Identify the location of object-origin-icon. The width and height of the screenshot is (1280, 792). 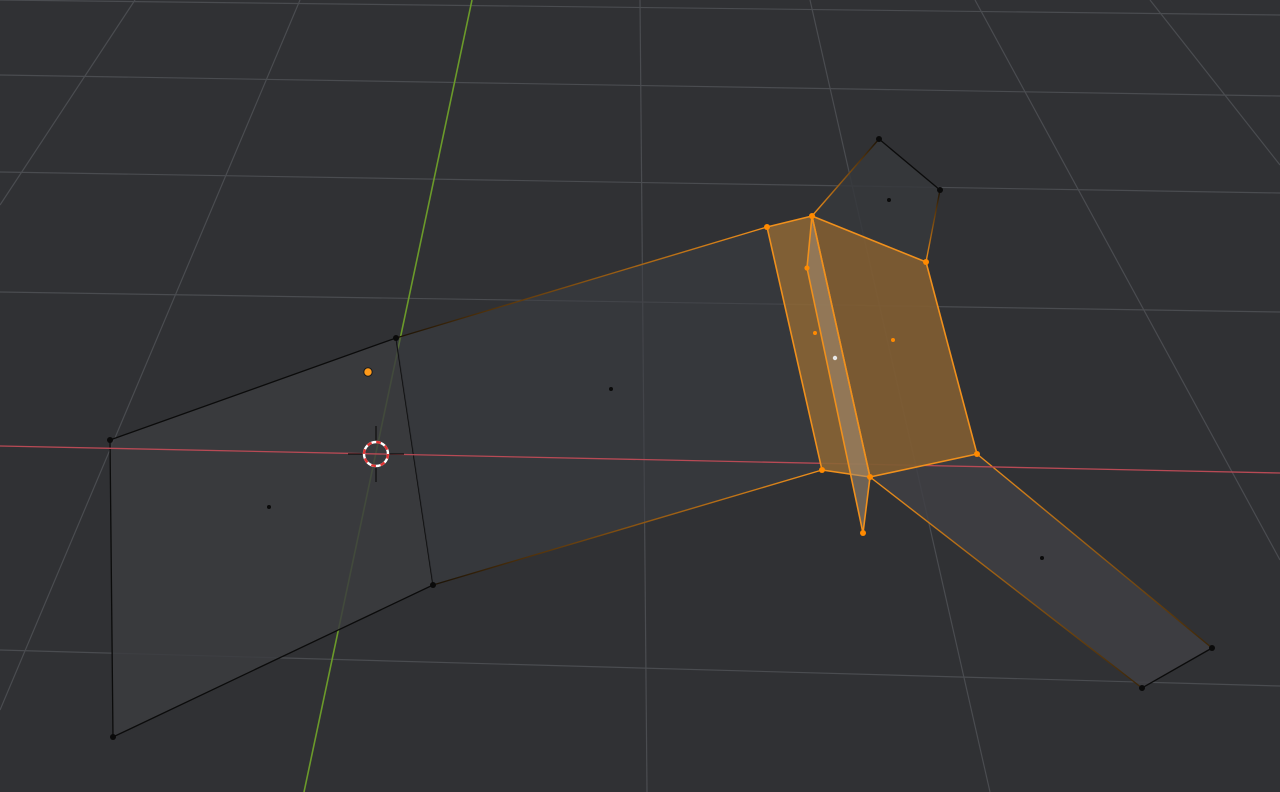
(368, 372).